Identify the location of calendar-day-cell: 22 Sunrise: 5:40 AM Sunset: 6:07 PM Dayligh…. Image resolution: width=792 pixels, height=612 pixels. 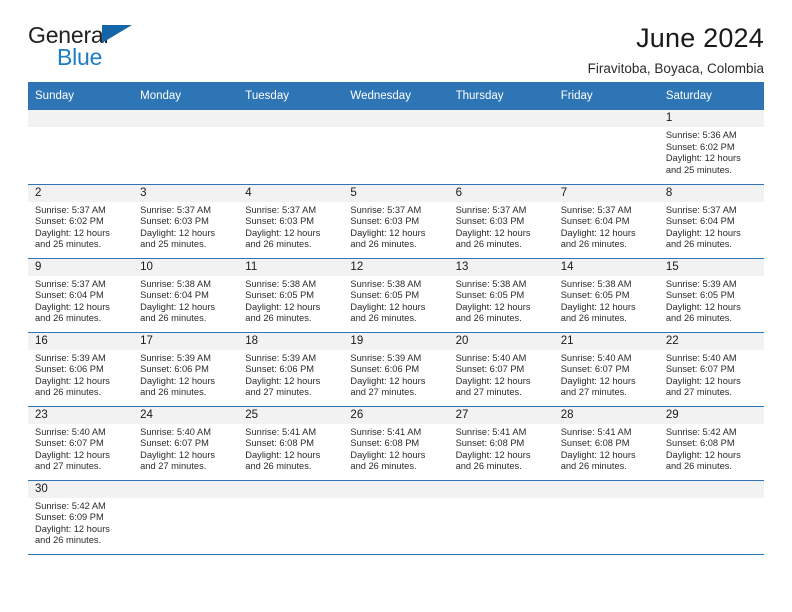
(711, 369).